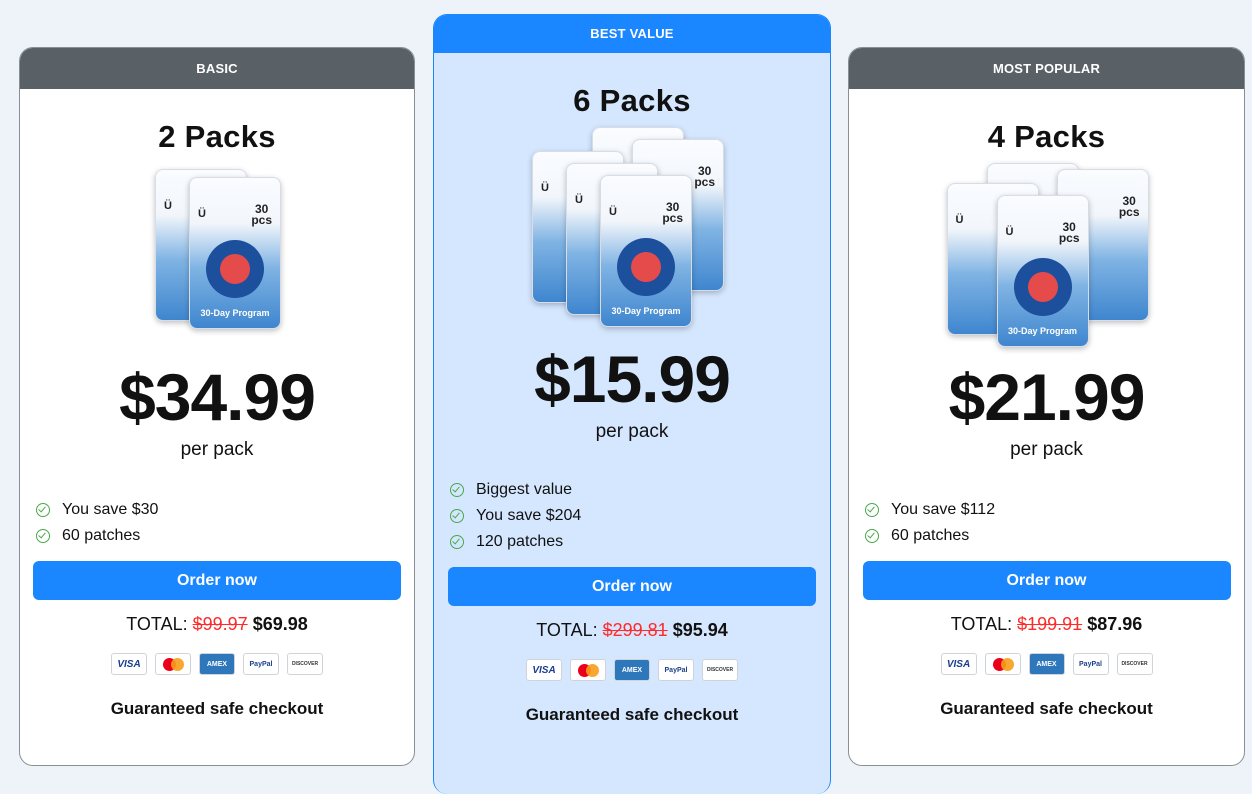 The width and height of the screenshot is (1252, 794). What do you see at coordinates (217, 68) in the screenshot?
I see `card-ribbon: BASIC` at bounding box center [217, 68].